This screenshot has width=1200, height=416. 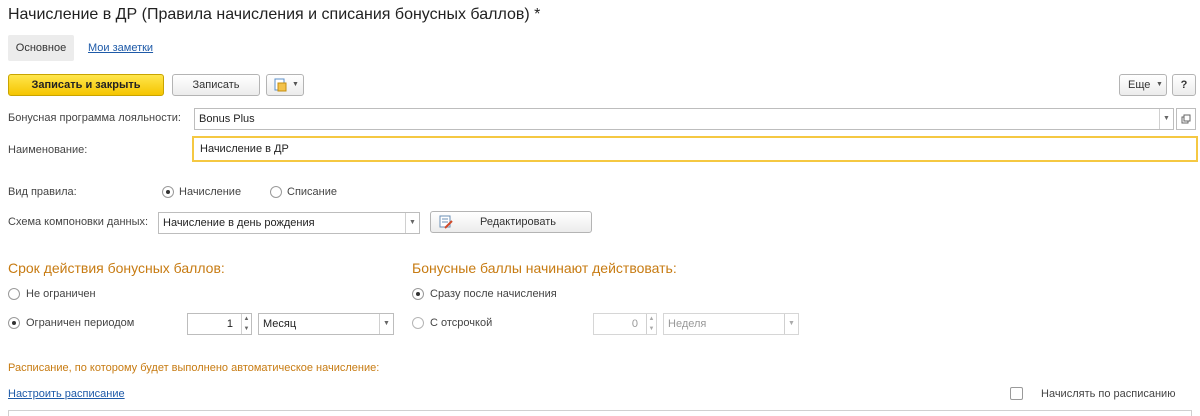 What do you see at coordinates (280, 324) in the screenshot?
I see `period-unit-value: Месяц` at bounding box center [280, 324].